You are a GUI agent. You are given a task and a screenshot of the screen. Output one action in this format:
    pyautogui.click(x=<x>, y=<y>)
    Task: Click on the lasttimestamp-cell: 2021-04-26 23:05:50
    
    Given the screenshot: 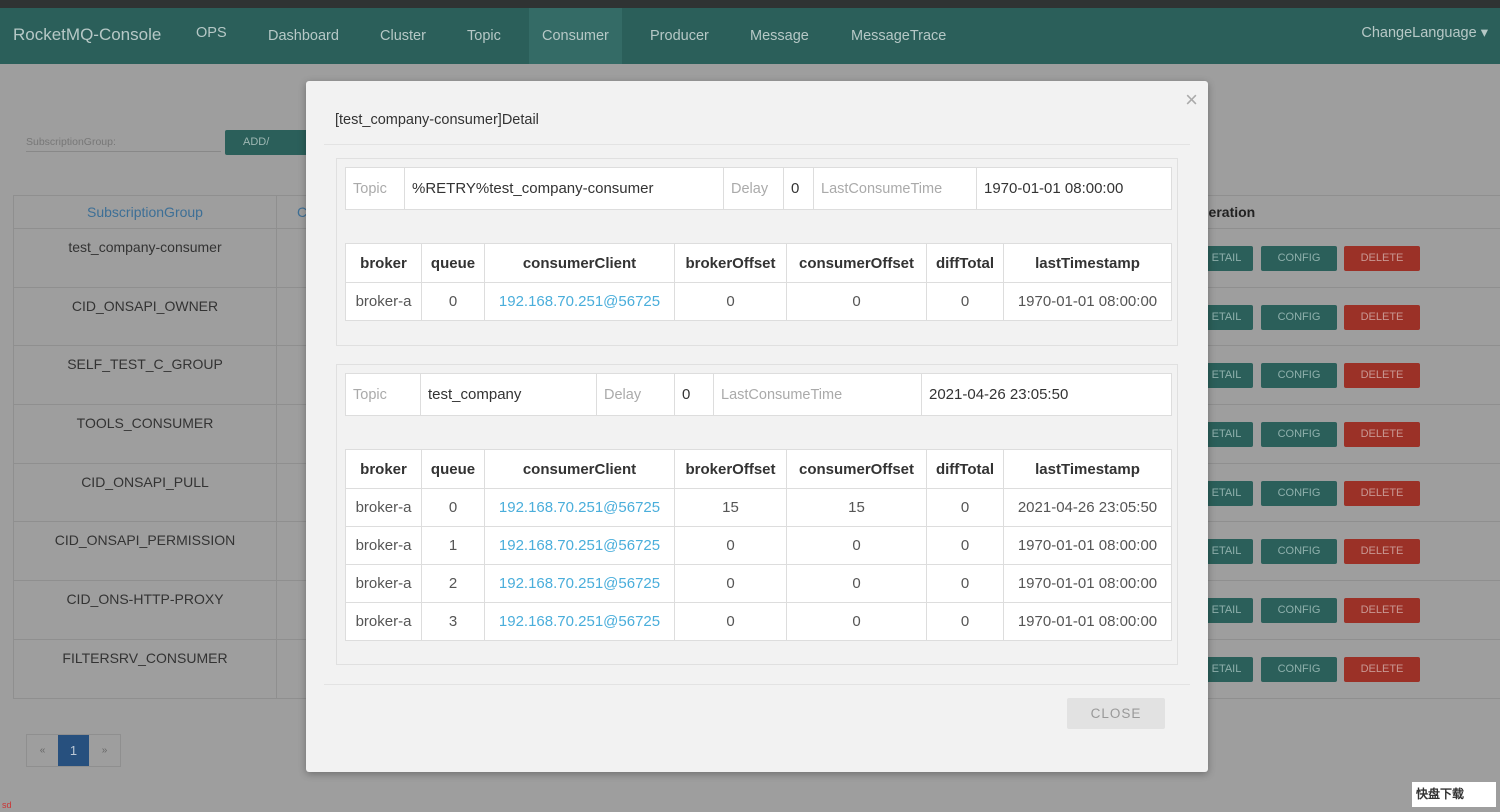 What is the action you would take?
    pyautogui.click(x=1087, y=507)
    